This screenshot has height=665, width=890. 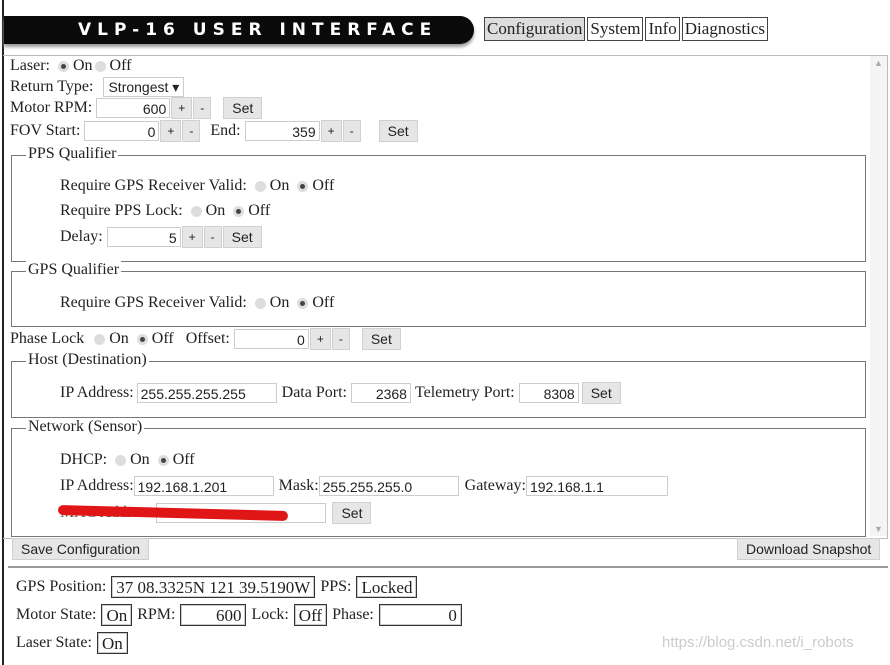 What do you see at coordinates (81, 236) in the screenshot?
I see `delay-label: Delay:` at bounding box center [81, 236].